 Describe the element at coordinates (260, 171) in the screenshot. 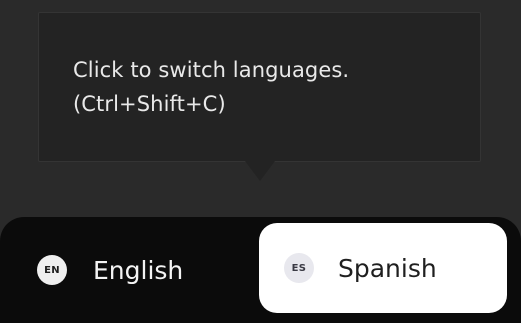

I see `tooltip-arrow` at that location.